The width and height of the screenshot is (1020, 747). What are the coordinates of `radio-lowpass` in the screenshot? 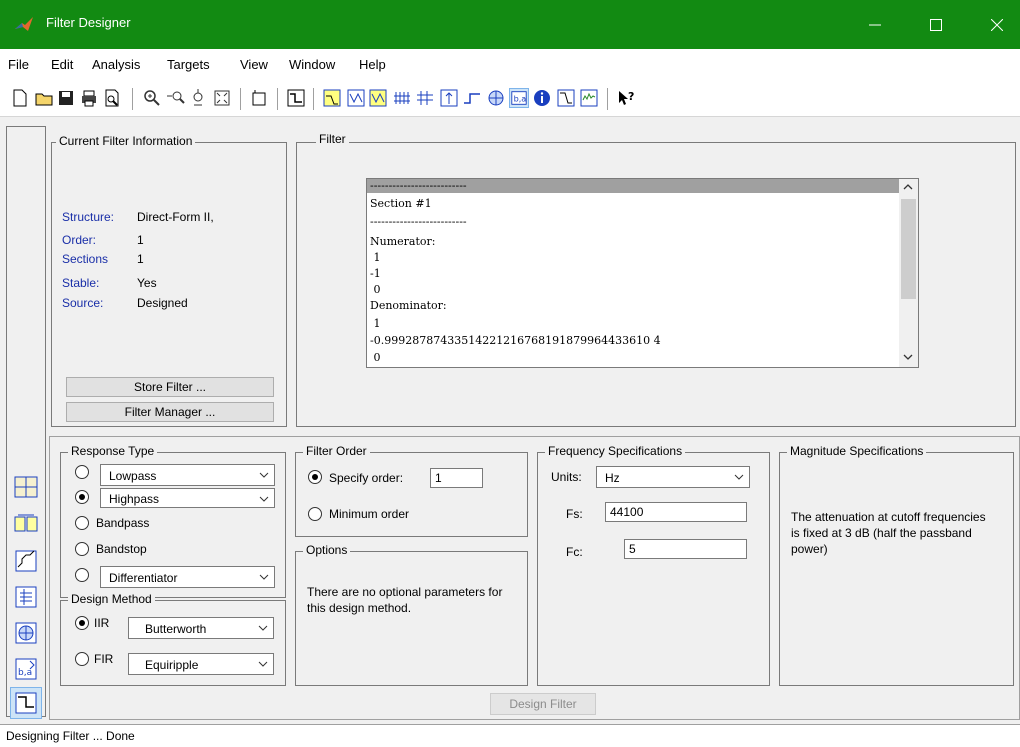 It's located at (82, 472).